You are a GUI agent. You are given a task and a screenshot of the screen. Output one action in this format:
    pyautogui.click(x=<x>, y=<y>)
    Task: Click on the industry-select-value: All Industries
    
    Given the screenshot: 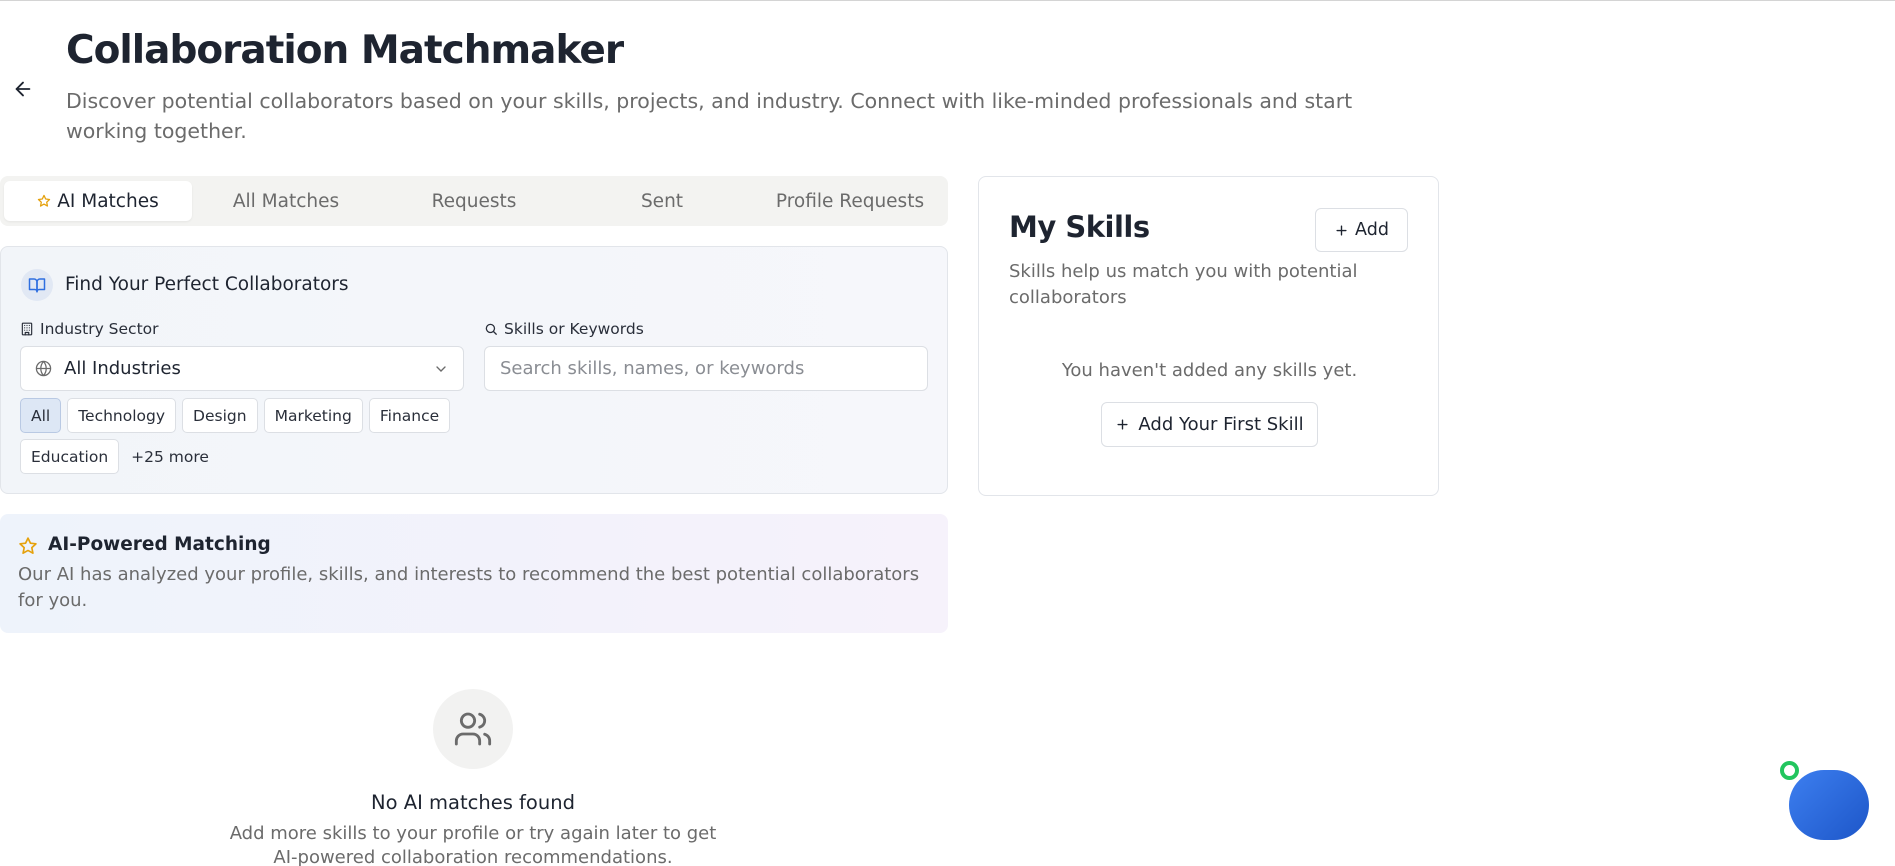 What is the action you would take?
    pyautogui.click(x=122, y=368)
    